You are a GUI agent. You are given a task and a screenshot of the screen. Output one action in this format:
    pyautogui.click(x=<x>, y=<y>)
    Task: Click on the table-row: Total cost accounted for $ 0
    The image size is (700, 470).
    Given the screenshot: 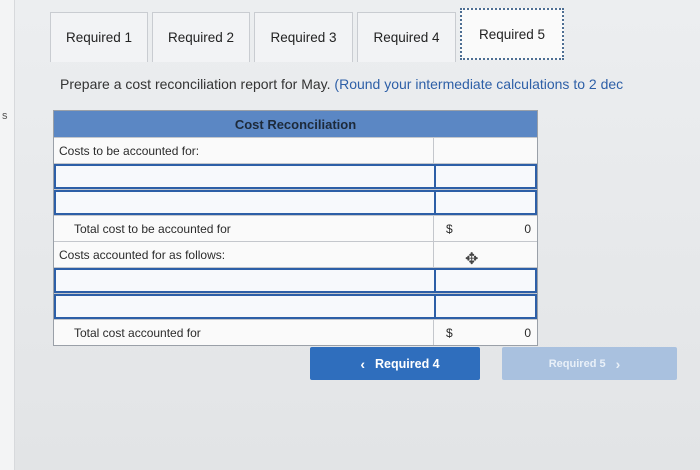 What is the action you would take?
    pyautogui.click(x=295, y=332)
    